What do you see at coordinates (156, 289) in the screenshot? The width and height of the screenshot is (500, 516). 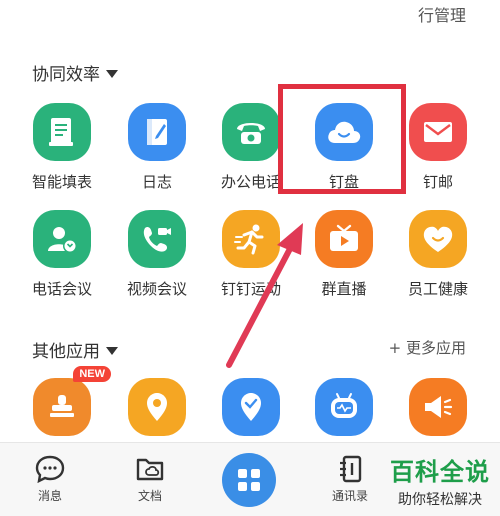 I see `app-label: 视频会议` at bounding box center [156, 289].